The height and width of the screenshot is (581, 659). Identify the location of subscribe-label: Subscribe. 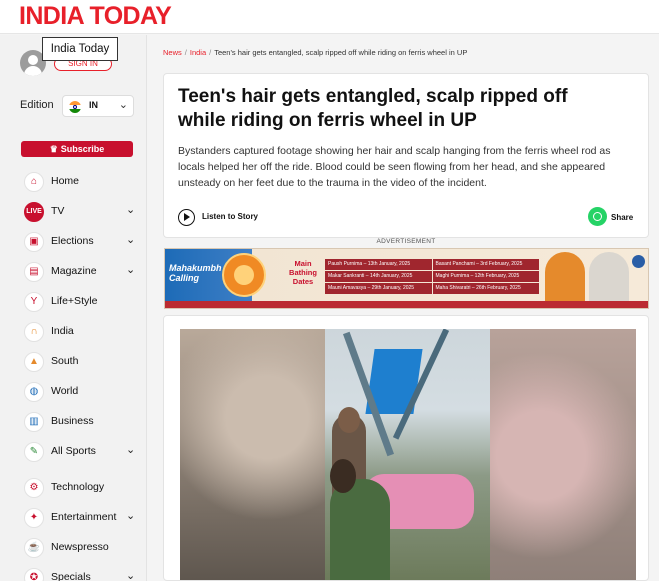
(82, 149).